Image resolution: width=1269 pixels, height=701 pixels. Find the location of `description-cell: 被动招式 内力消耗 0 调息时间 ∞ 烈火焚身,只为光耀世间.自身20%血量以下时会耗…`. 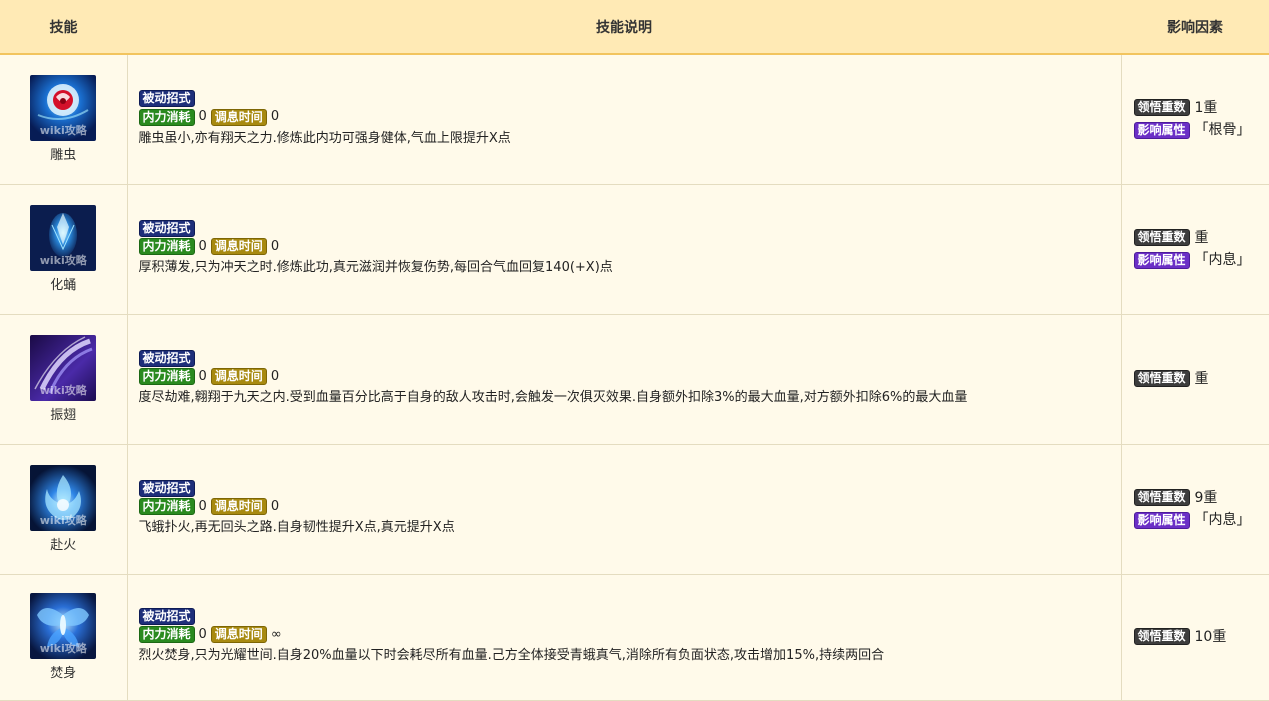

description-cell: 被动招式 内力消耗 0 调息时间 ∞ 烈火焚身,只为光耀世间.自身20%血量以下时会耗… is located at coordinates (624, 637).